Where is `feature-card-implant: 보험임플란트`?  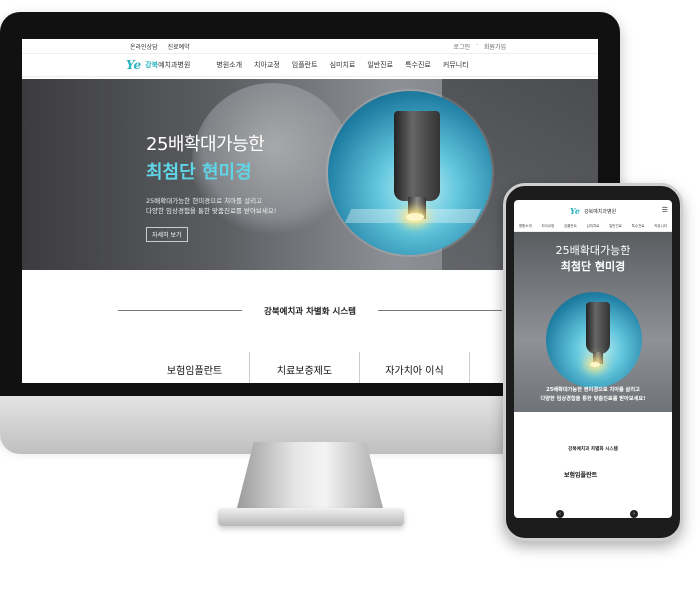
feature-card-implant: 보험임플란트 is located at coordinates (195, 367).